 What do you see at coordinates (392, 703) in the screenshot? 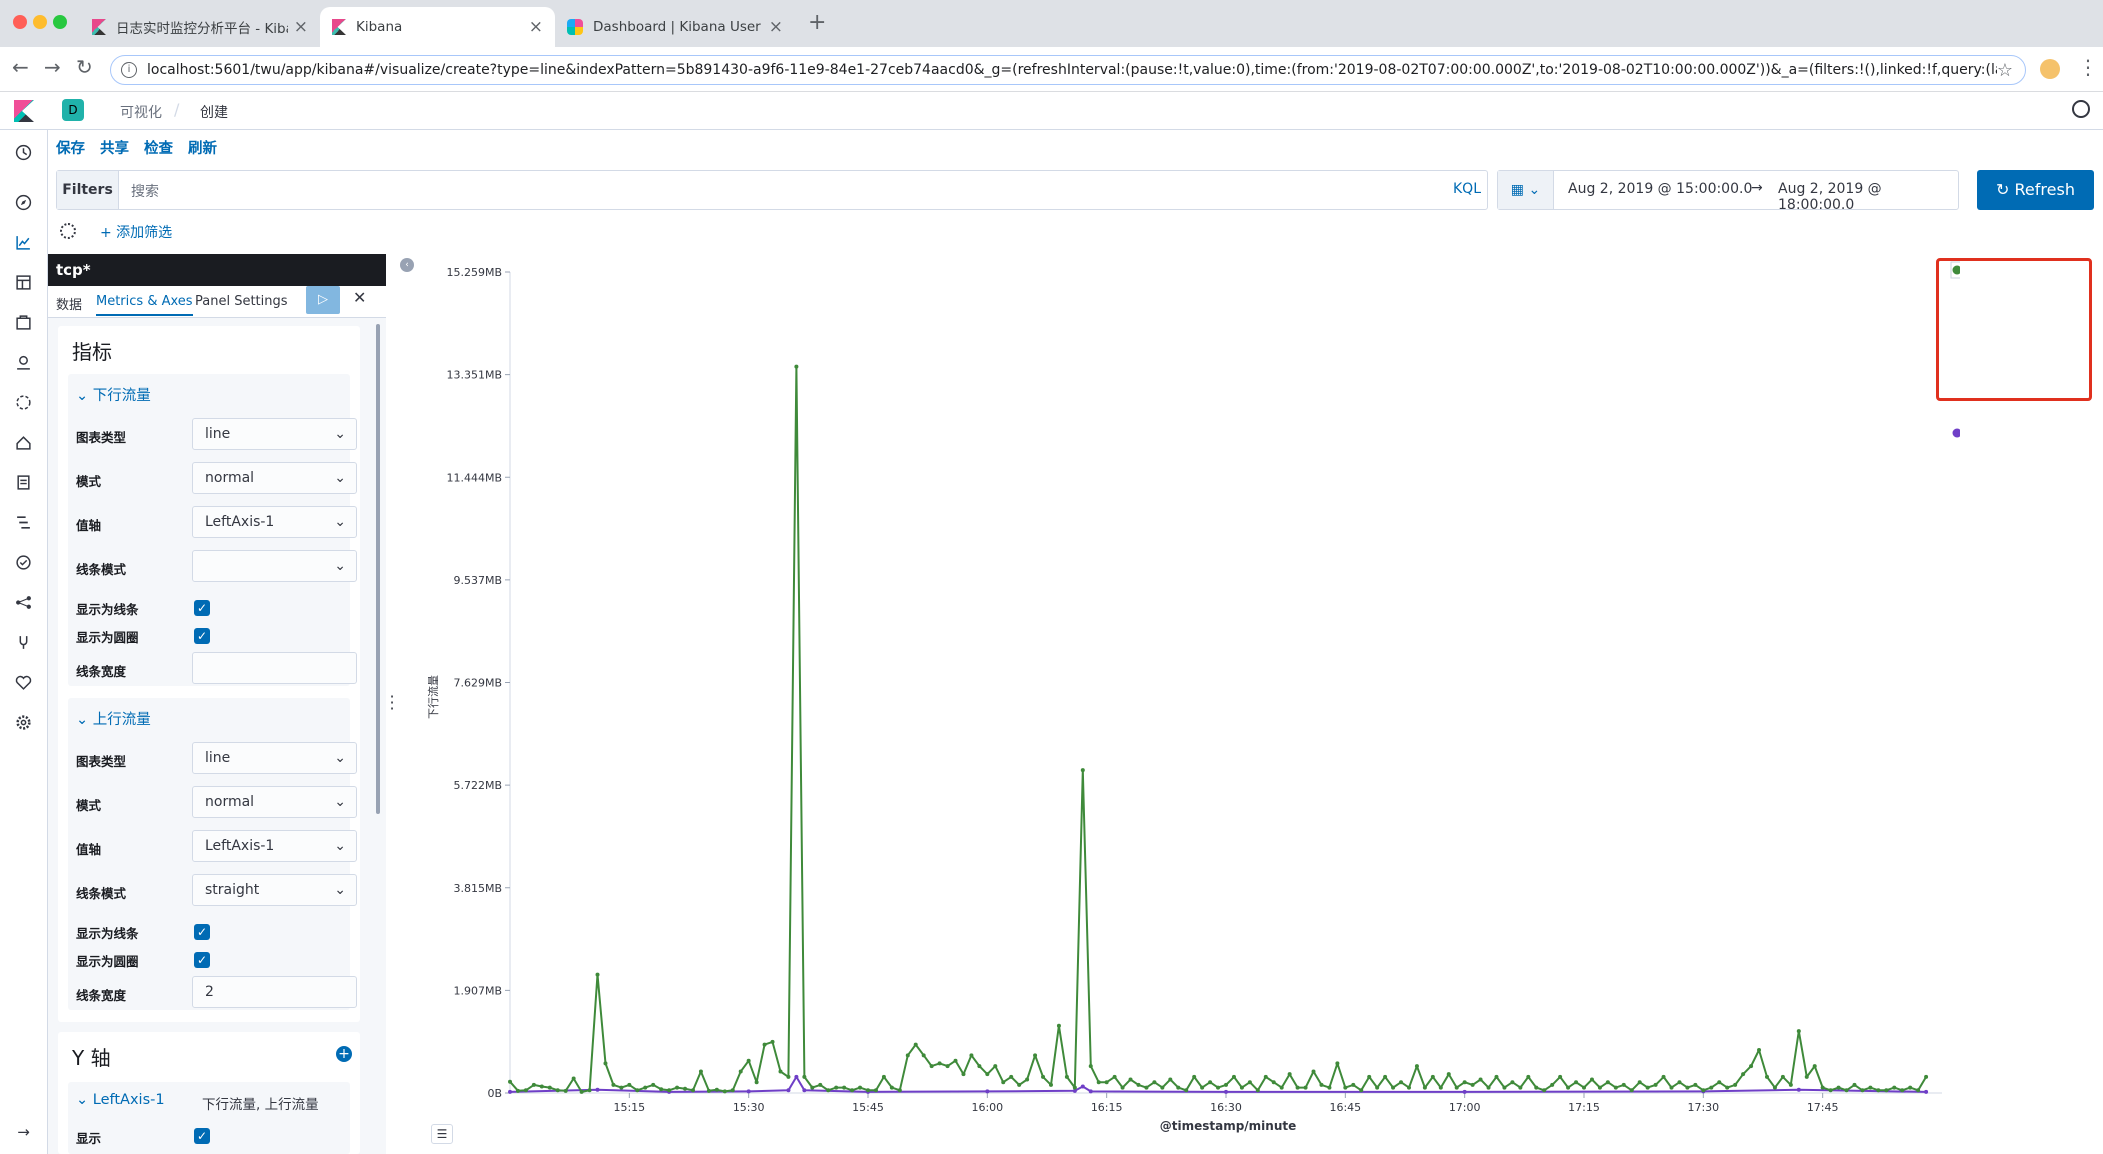
I see `resize-handle-icon: · · ·` at bounding box center [392, 703].